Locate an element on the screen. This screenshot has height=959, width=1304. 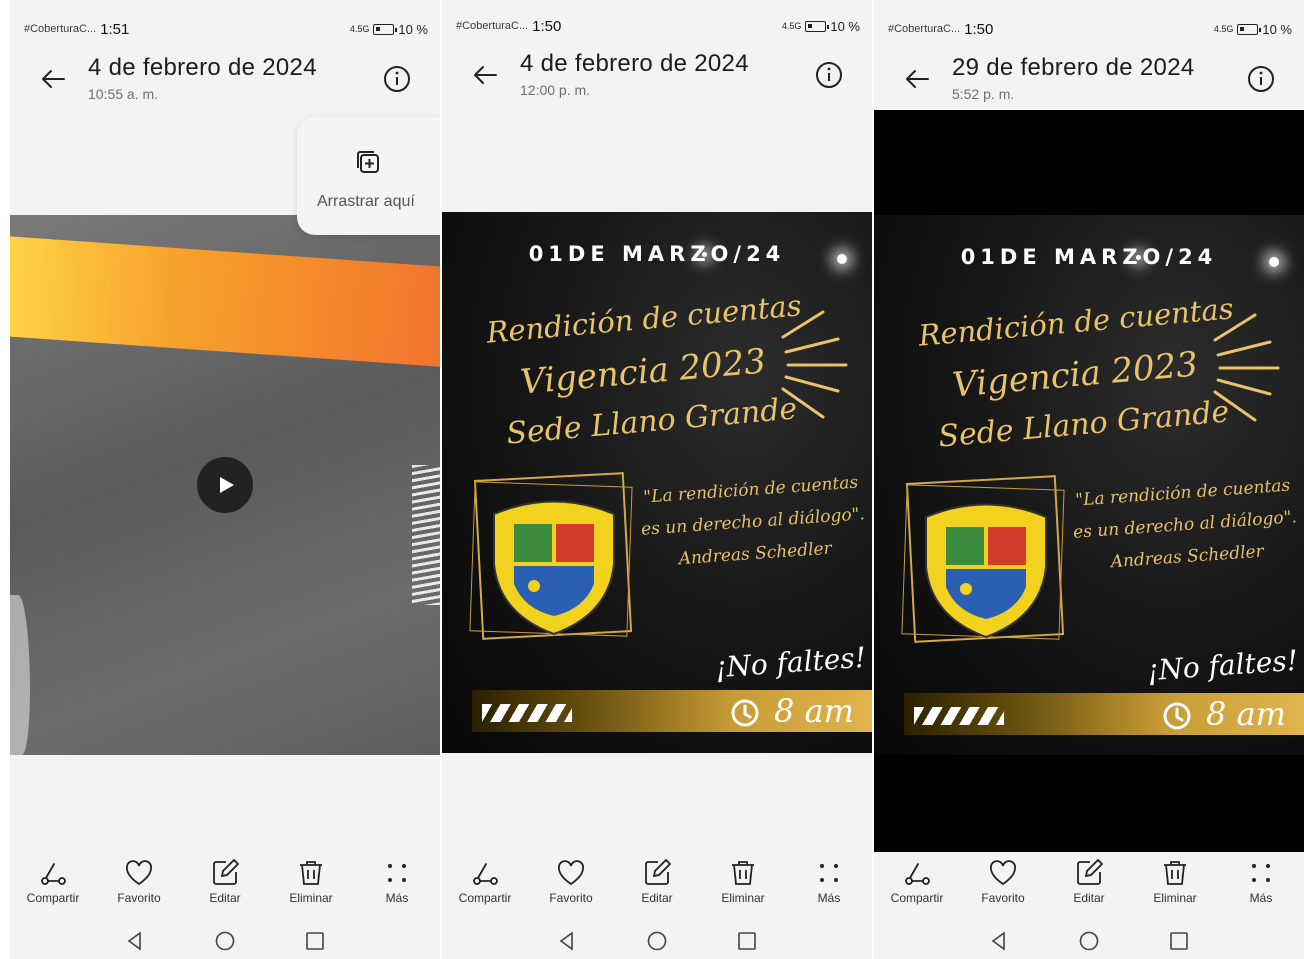
paper-tear-left is located at coordinates (20, 675).